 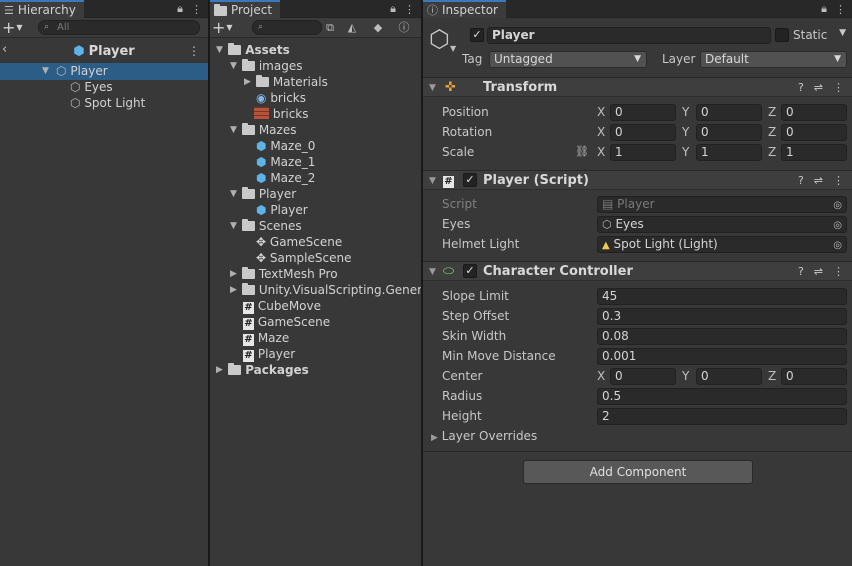 What do you see at coordinates (119, 27) in the screenshot?
I see `hierarchy-search-input: ⌕ All` at bounding box center [119, 27].